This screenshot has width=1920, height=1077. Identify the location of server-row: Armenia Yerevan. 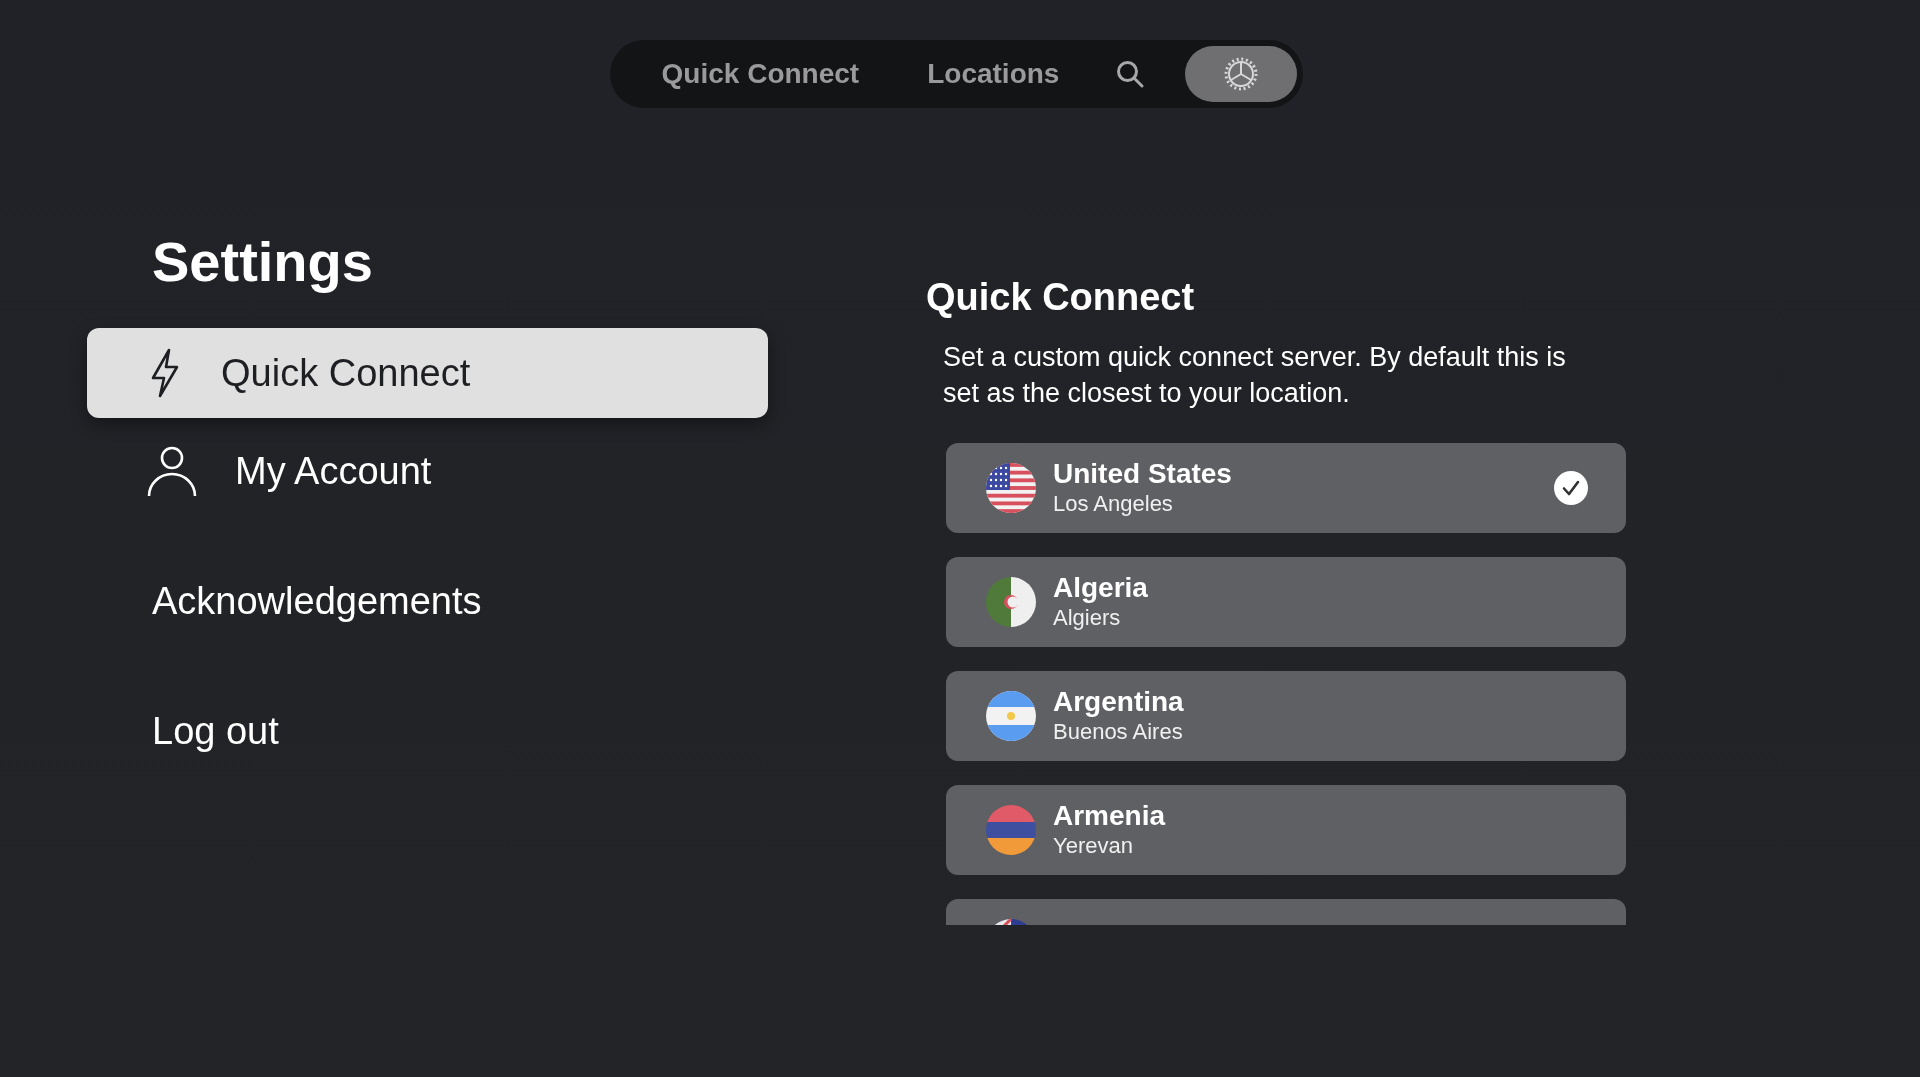
(1286, 830).